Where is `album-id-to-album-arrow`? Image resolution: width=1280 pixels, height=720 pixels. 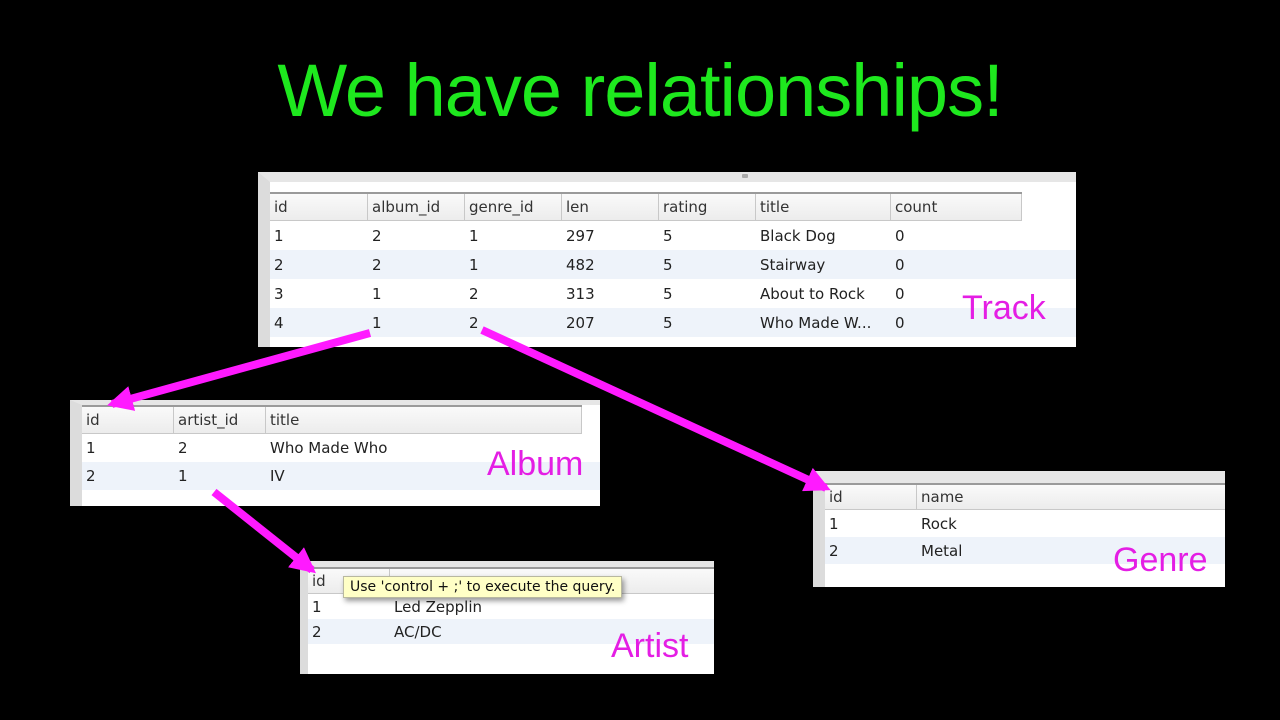
album-id-to-album-arrow is located at coordinates (239, 370).